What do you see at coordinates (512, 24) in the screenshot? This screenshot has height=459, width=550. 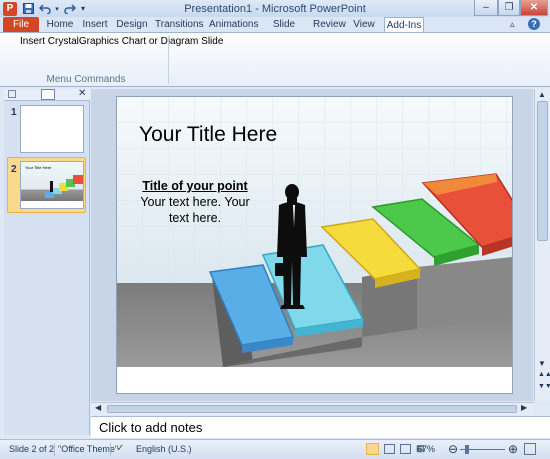 I see `ribbon-collapse-icon: ▵` at bounding box center [512, 24].